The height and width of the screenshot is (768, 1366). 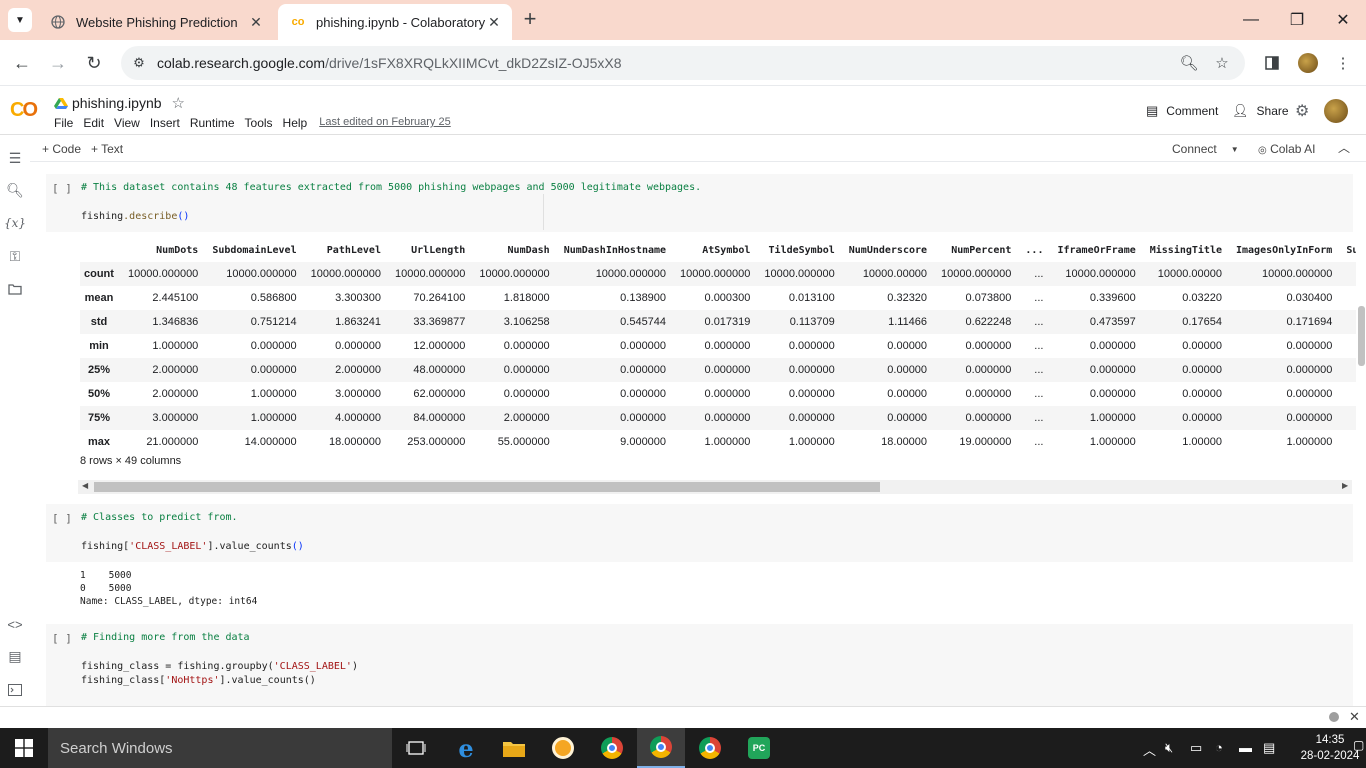 What do you see at coordinates (94, 63) in the screenshot?
I see `reload-button: ↻` at bounding box center [94, 63].